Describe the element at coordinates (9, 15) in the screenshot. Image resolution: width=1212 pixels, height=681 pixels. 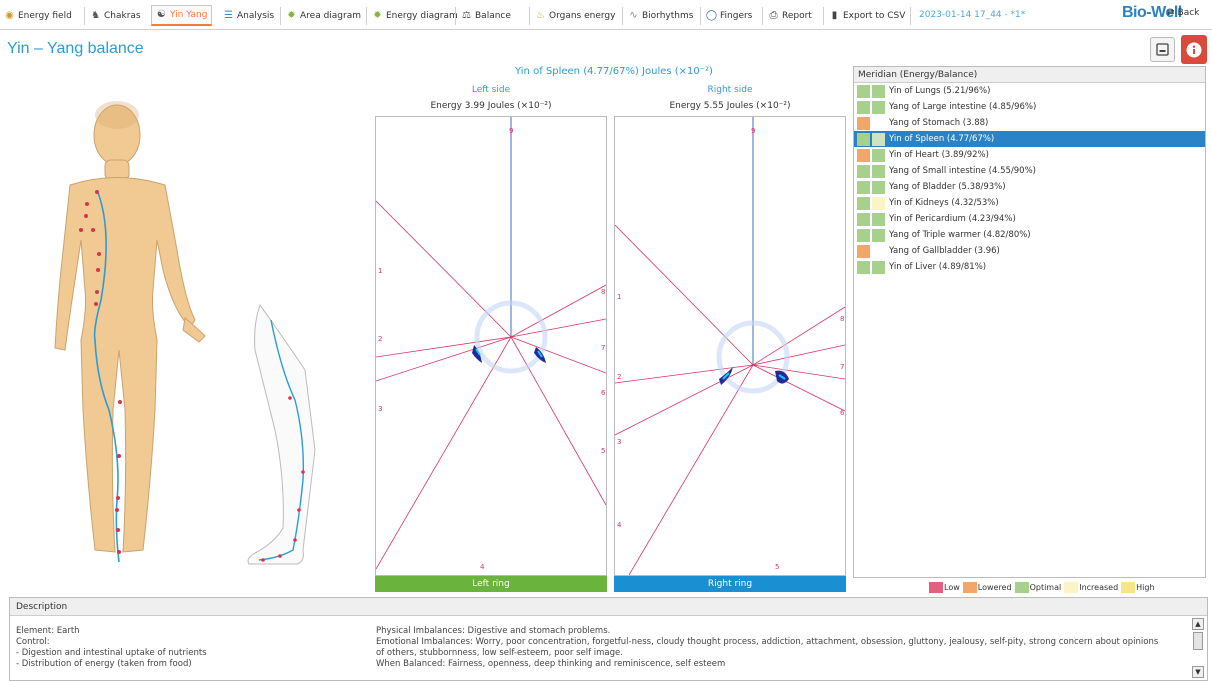
I see `energy-field-icon: ◉` at that location.